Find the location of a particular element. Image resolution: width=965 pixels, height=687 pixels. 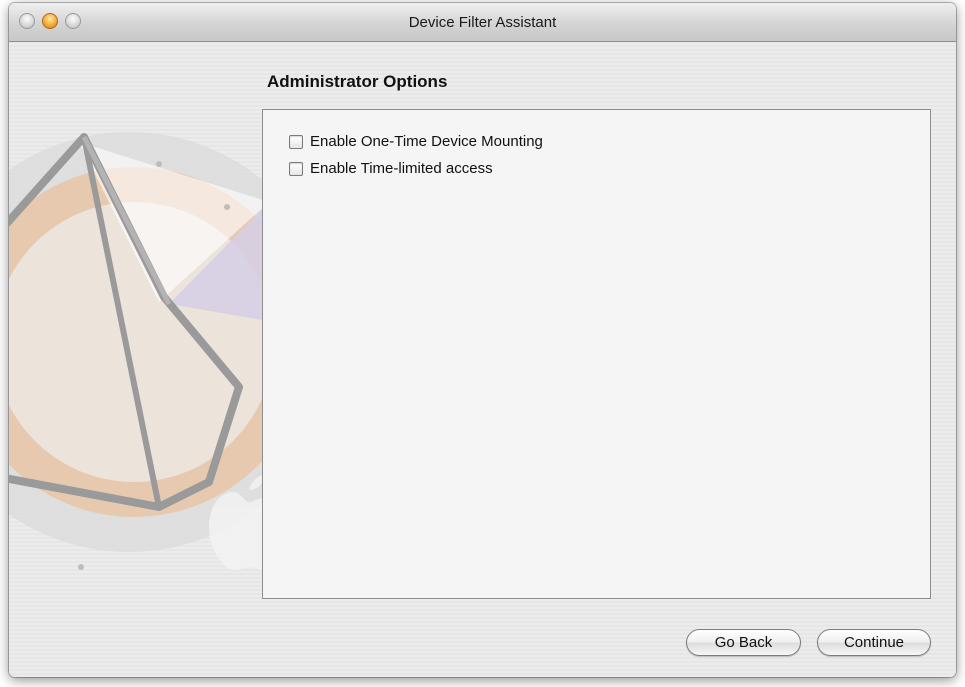

title-bar: Device Filter Assistant is located at coordinates (482, 22).